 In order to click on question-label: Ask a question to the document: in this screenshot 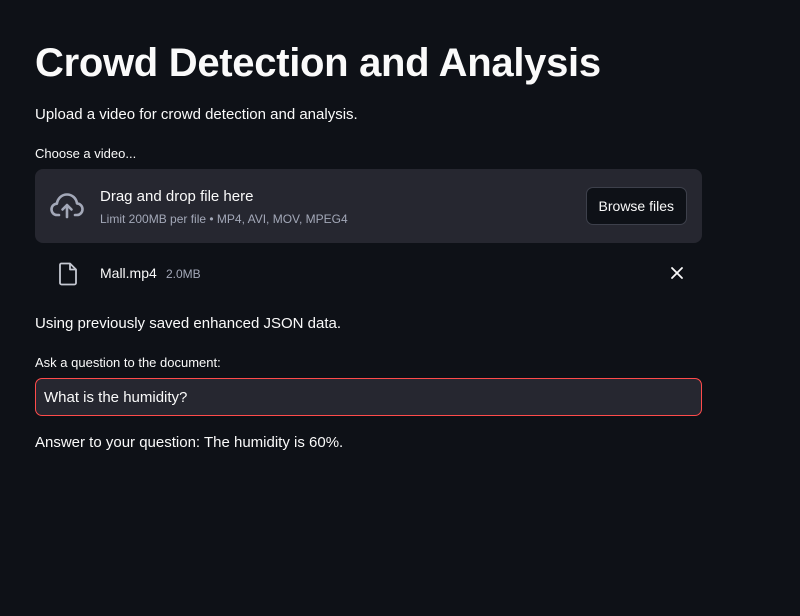, I will do `click(128, 362)`.